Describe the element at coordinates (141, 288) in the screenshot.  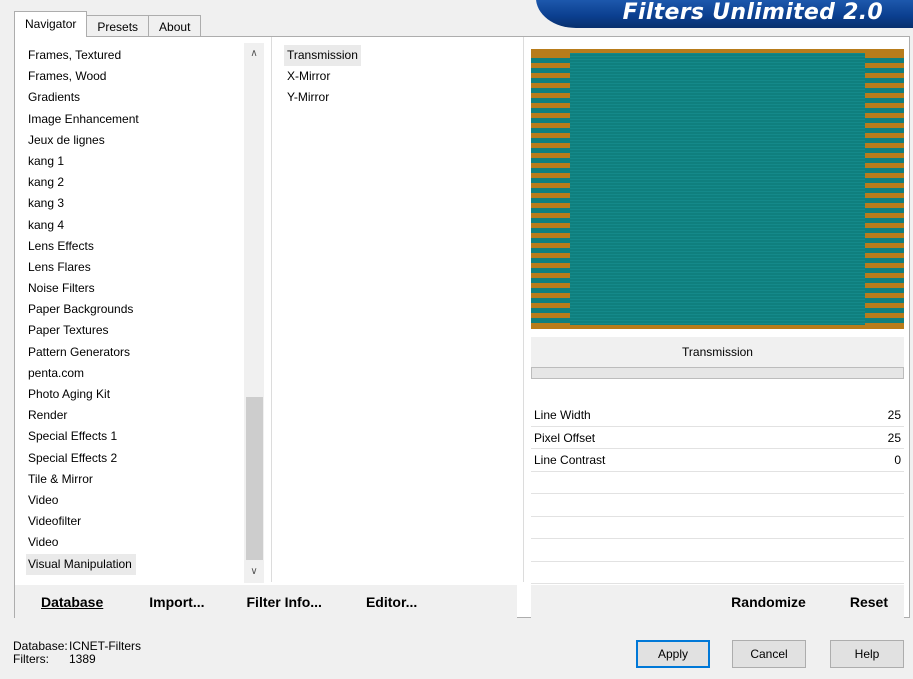
I see `category-item: Noise Filters` at that location.